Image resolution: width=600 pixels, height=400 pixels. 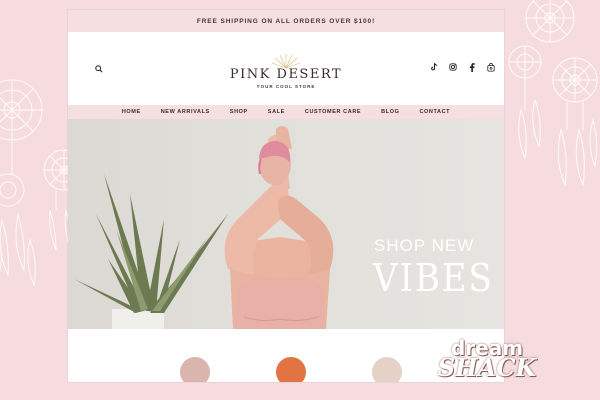 I want to click on announcement-bar: FREE SHIPPING ON ALL ORDERS OVER $100!, so click(x=286, y=21).